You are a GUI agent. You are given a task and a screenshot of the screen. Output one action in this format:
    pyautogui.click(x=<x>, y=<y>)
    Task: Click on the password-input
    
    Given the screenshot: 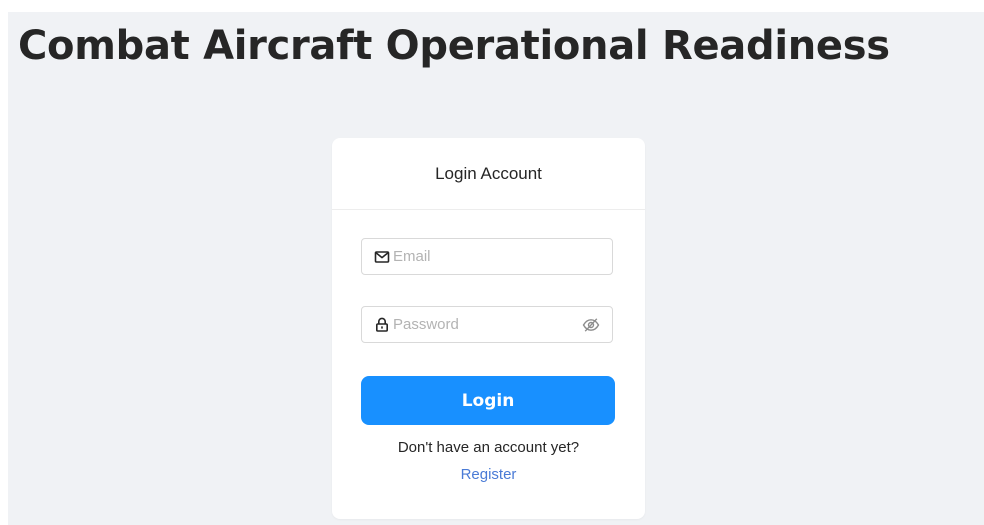 What is the action you would take?
    pyautogui.click(x=487, y=324)
    